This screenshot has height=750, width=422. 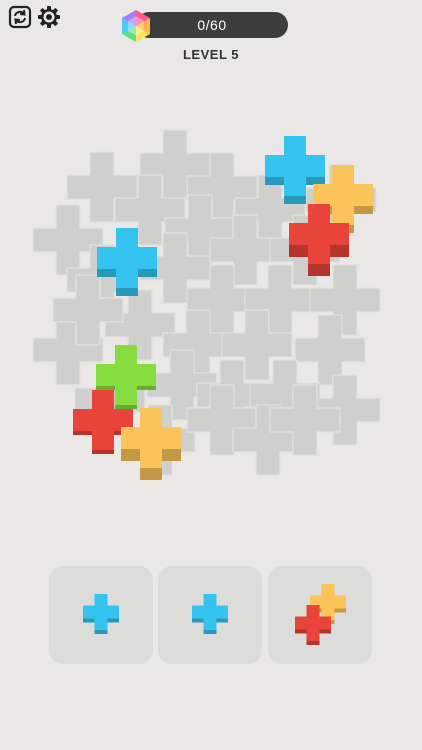 I want to click on tray-2-pieces, so click(x=210, y=615).